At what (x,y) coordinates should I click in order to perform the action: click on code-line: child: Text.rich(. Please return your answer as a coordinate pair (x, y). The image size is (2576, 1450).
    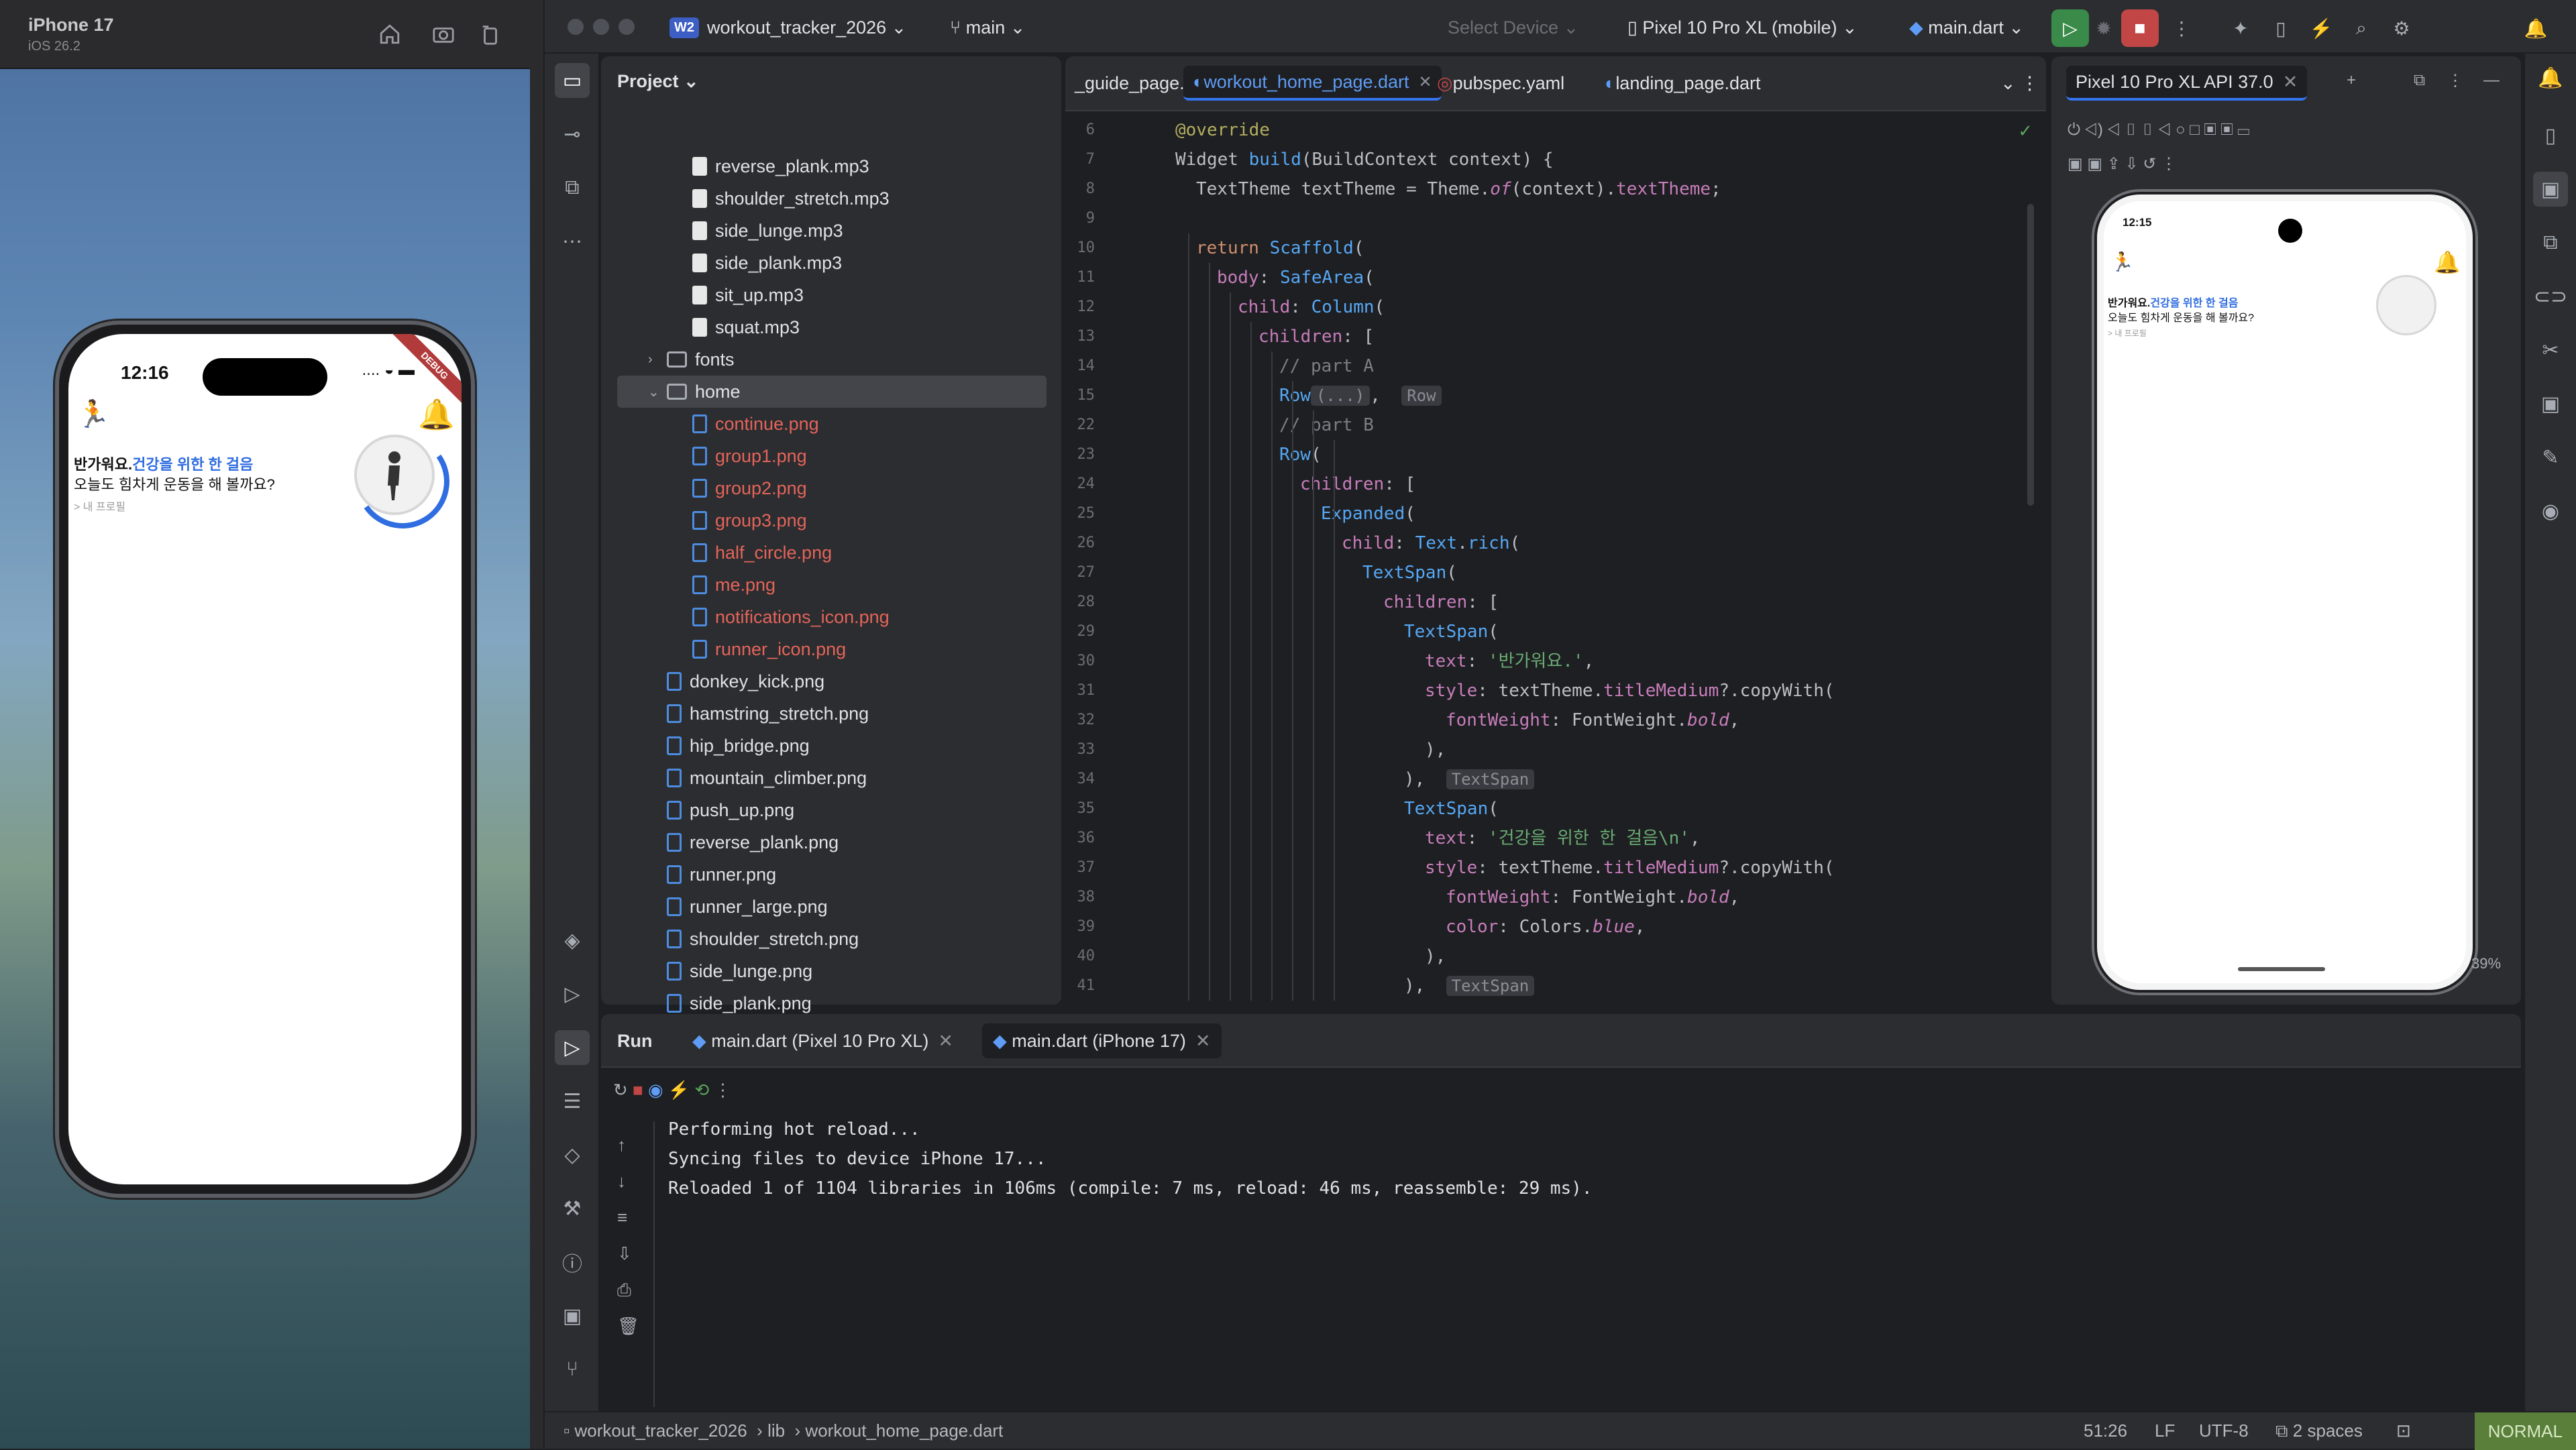
    Looking at the image, I should click on (1431, 543).